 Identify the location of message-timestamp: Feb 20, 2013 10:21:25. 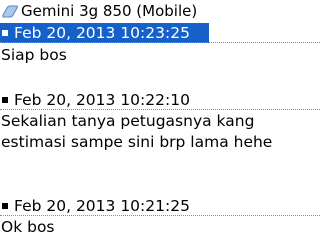
(102, 206).